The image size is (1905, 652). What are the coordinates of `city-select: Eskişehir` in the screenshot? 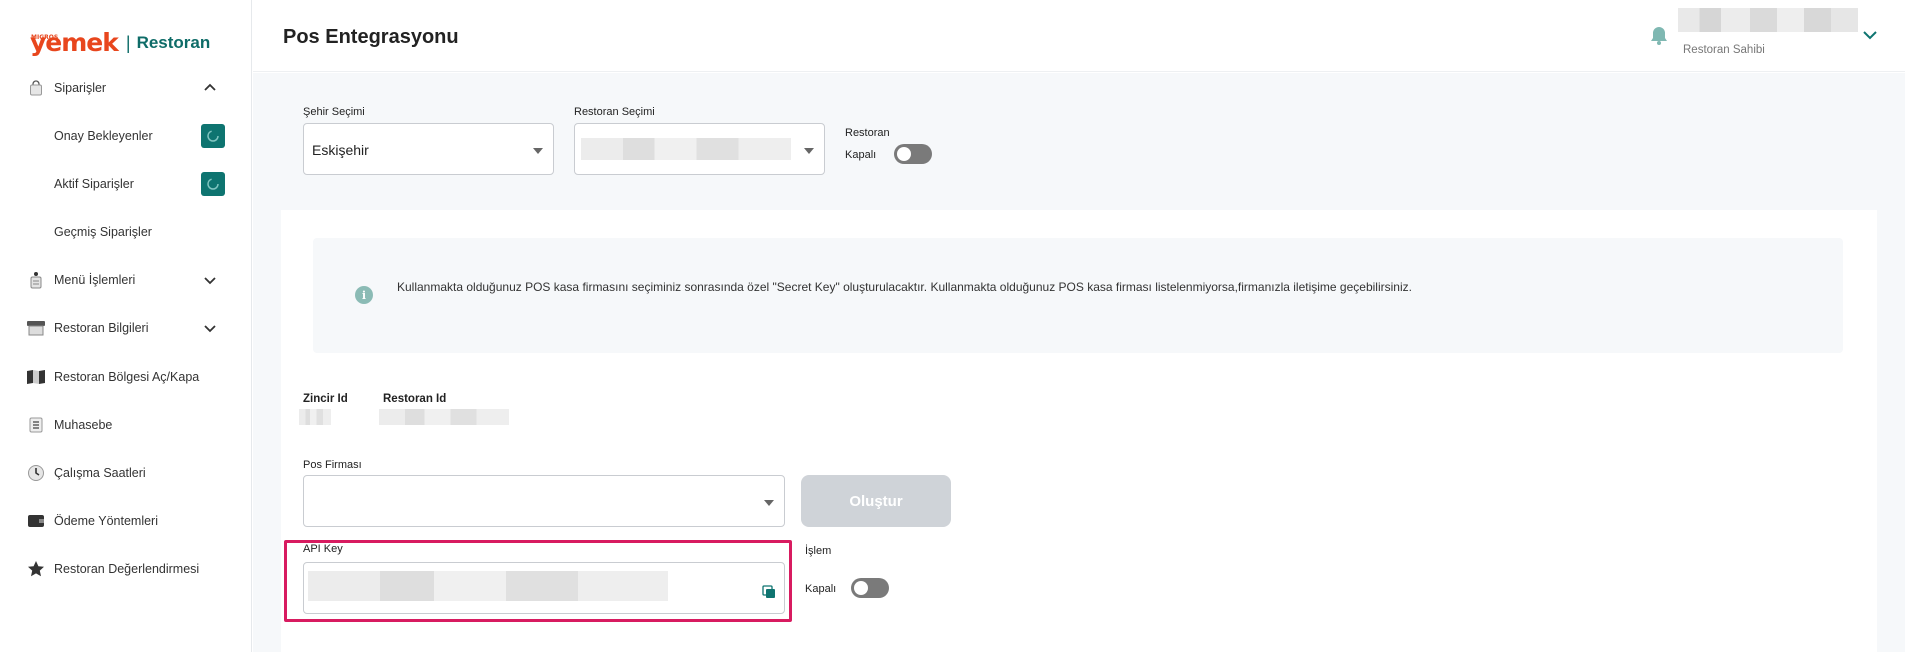 It's located at (428, 149).